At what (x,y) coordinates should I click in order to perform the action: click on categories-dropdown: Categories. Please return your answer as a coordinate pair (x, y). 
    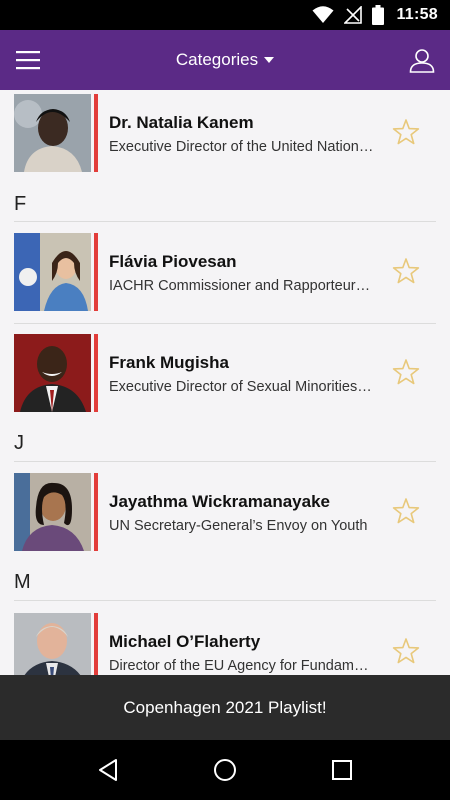
    Looking at the image, I should click on (225, 60).